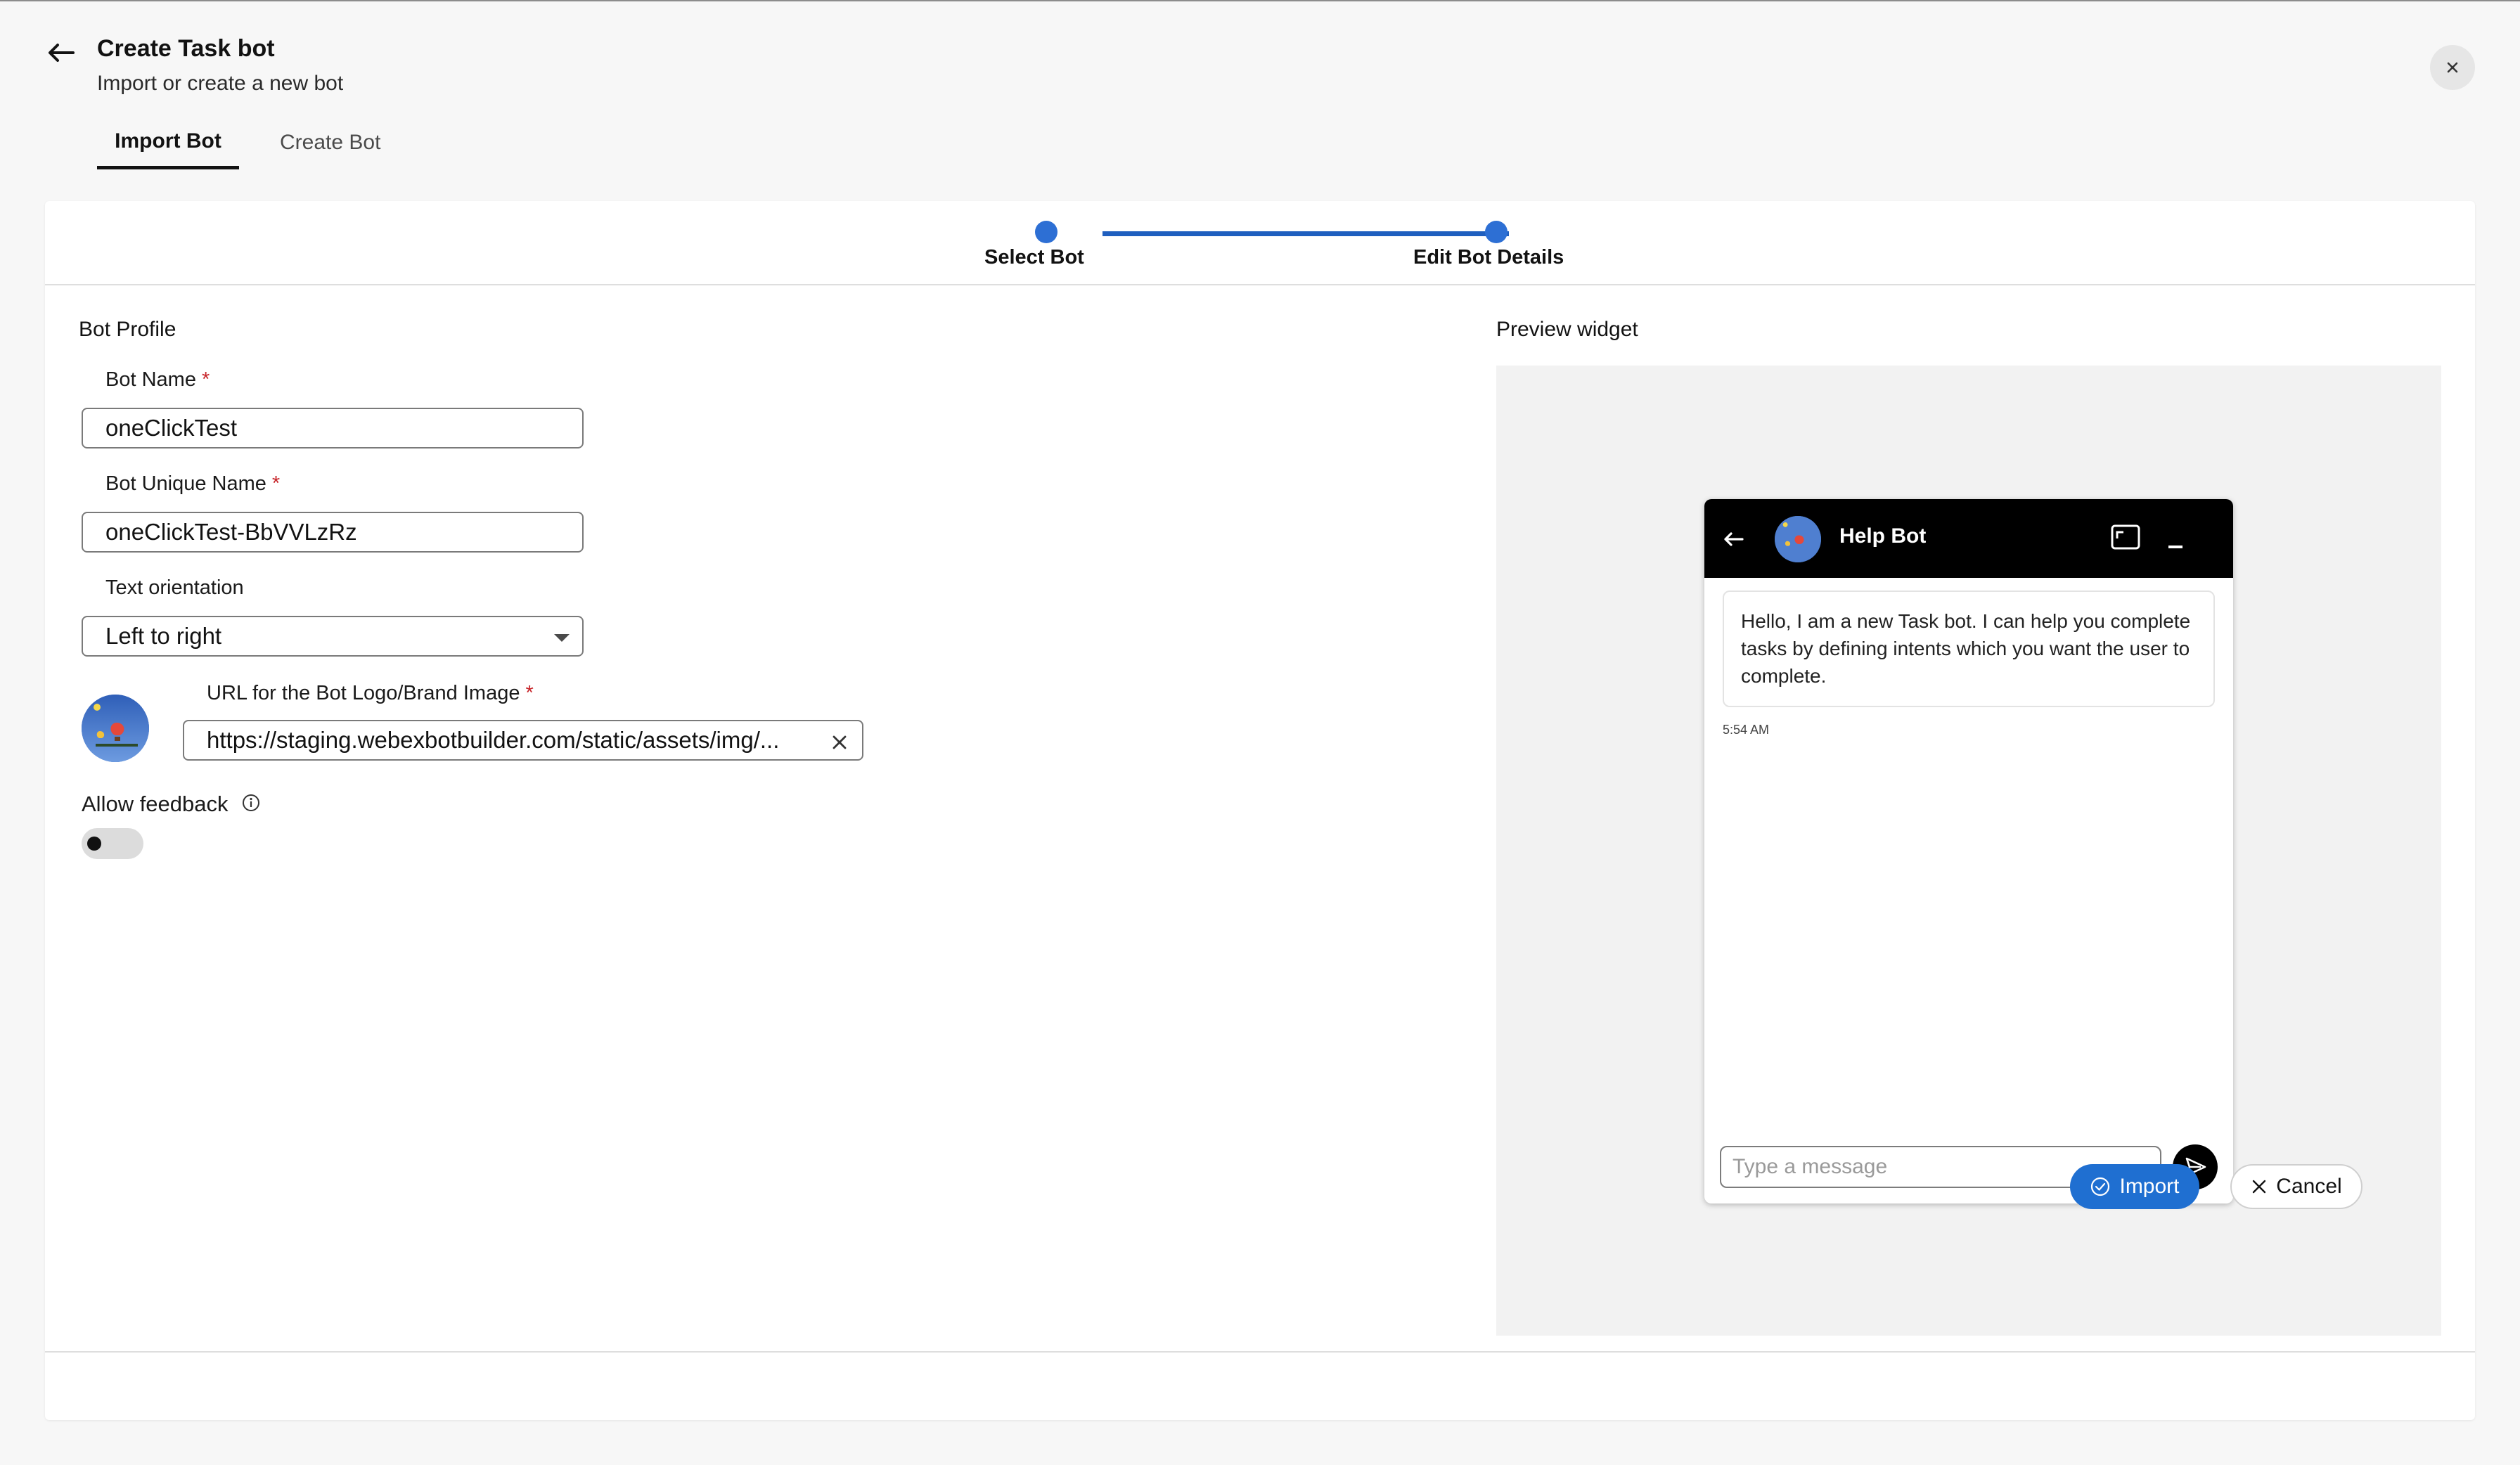  Describe the element at coordinates (1567, 329) in the screenshot. I see `preview-widget-heading: Preview widget` at that location.